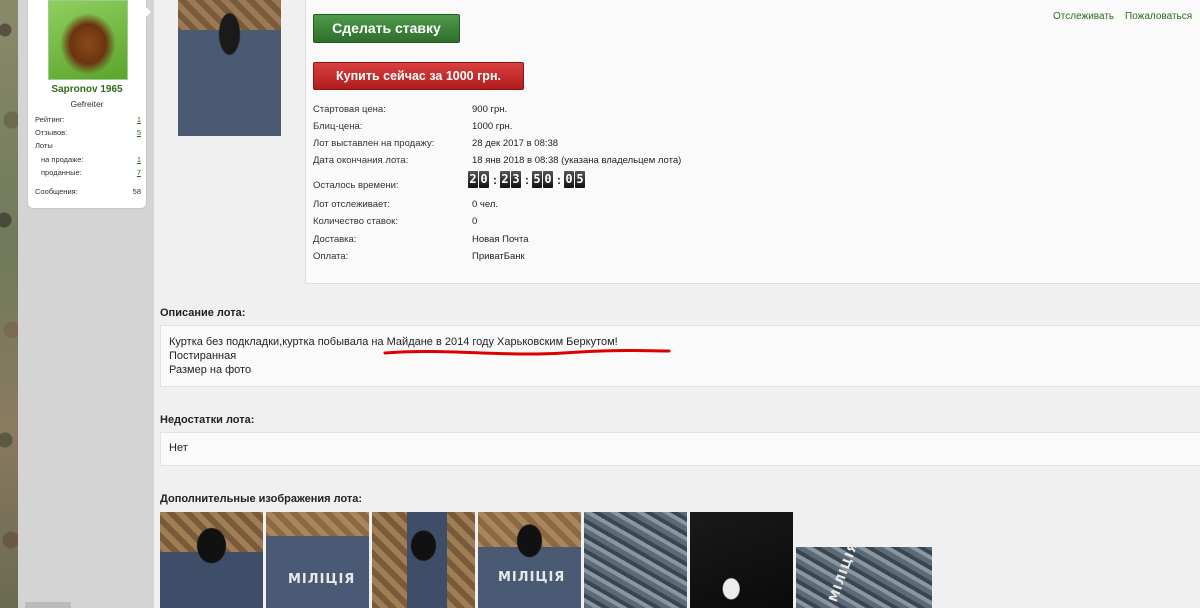  Describe the element at coordinates (515, 143) in the screenshot. I see `listed-date-value: 28 дек 2017 в 08:38` at that location.